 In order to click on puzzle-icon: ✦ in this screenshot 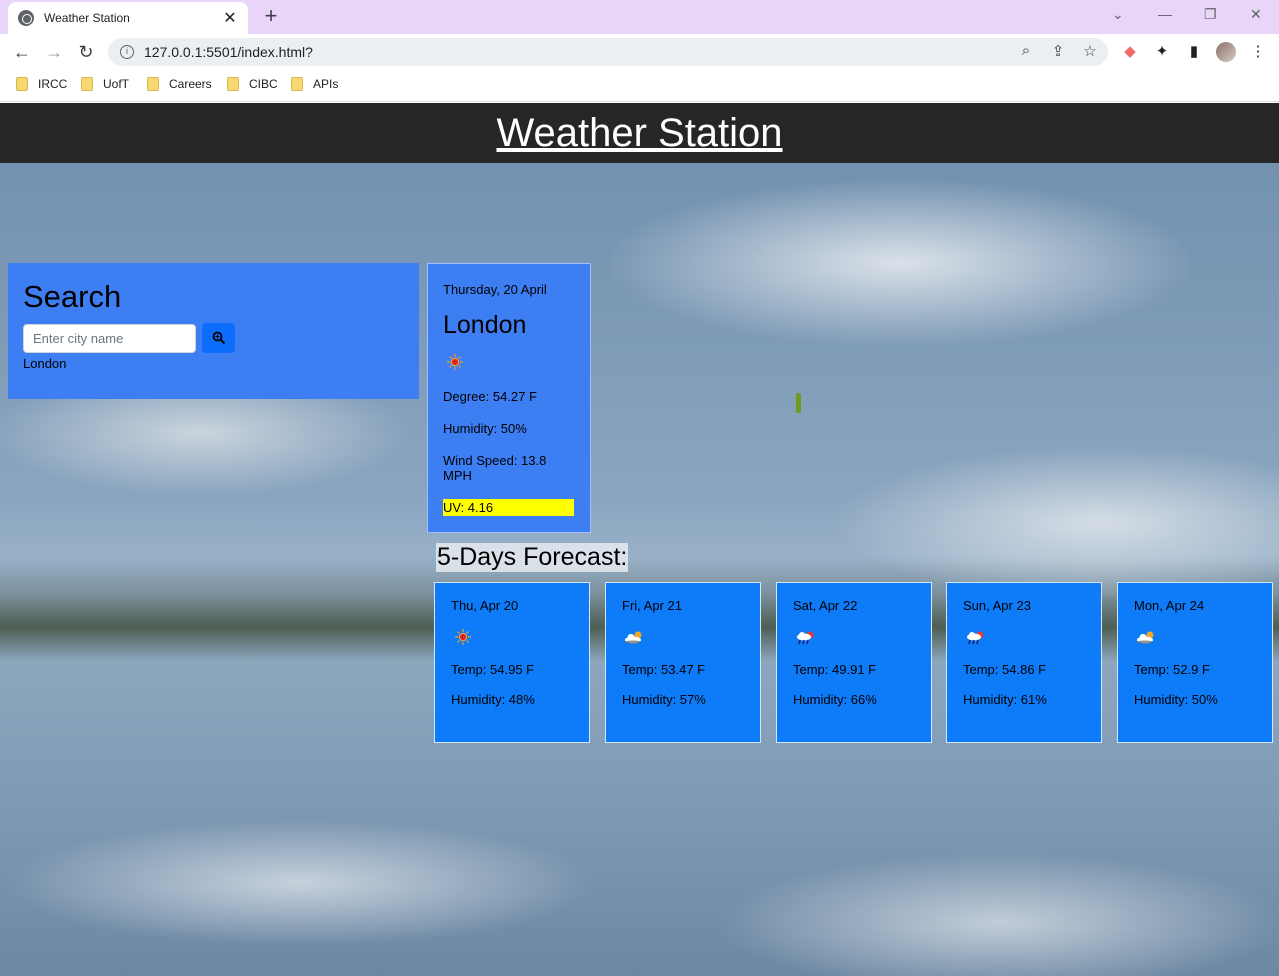, I will do `click(1162, 51)`.